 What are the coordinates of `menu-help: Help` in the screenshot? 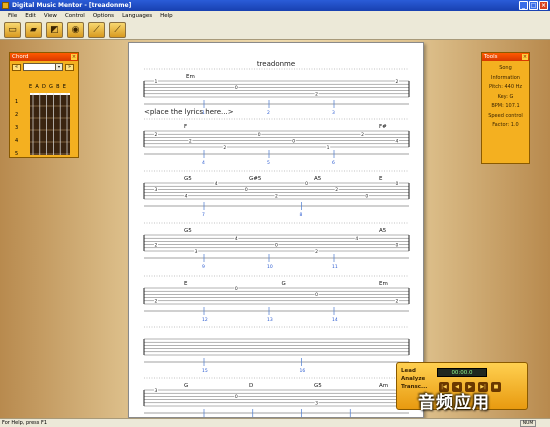 It's located at (166, 16).